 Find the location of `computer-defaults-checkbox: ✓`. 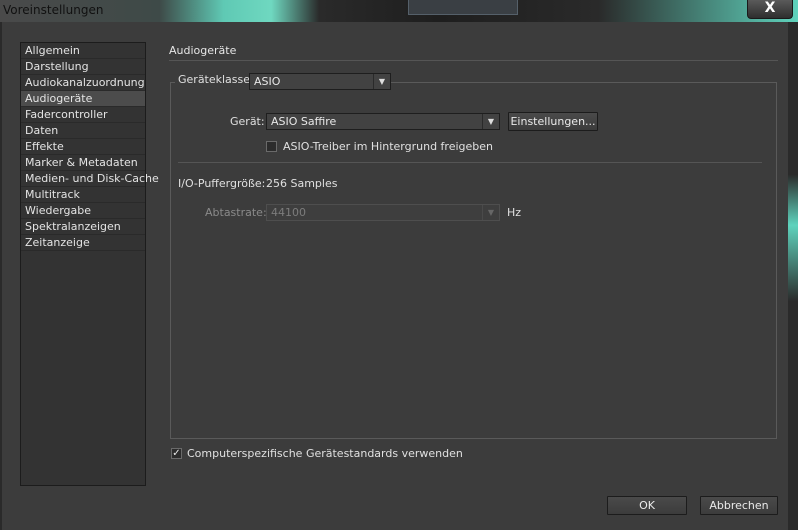

computer-defaults-checkbox: ✓ is located at coordinates (176, 453).